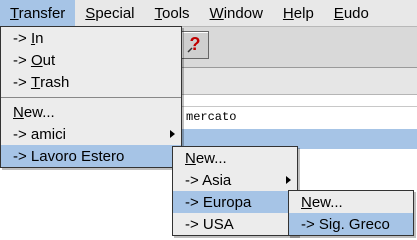 The height and width of the screenshot is (240, 417). I want to click on out-rest: ut, so click(49, 60).